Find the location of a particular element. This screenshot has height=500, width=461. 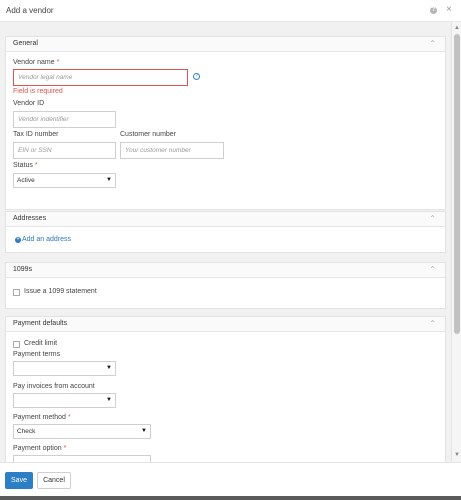

help-icon: ? is located at coordinates (433, 10).